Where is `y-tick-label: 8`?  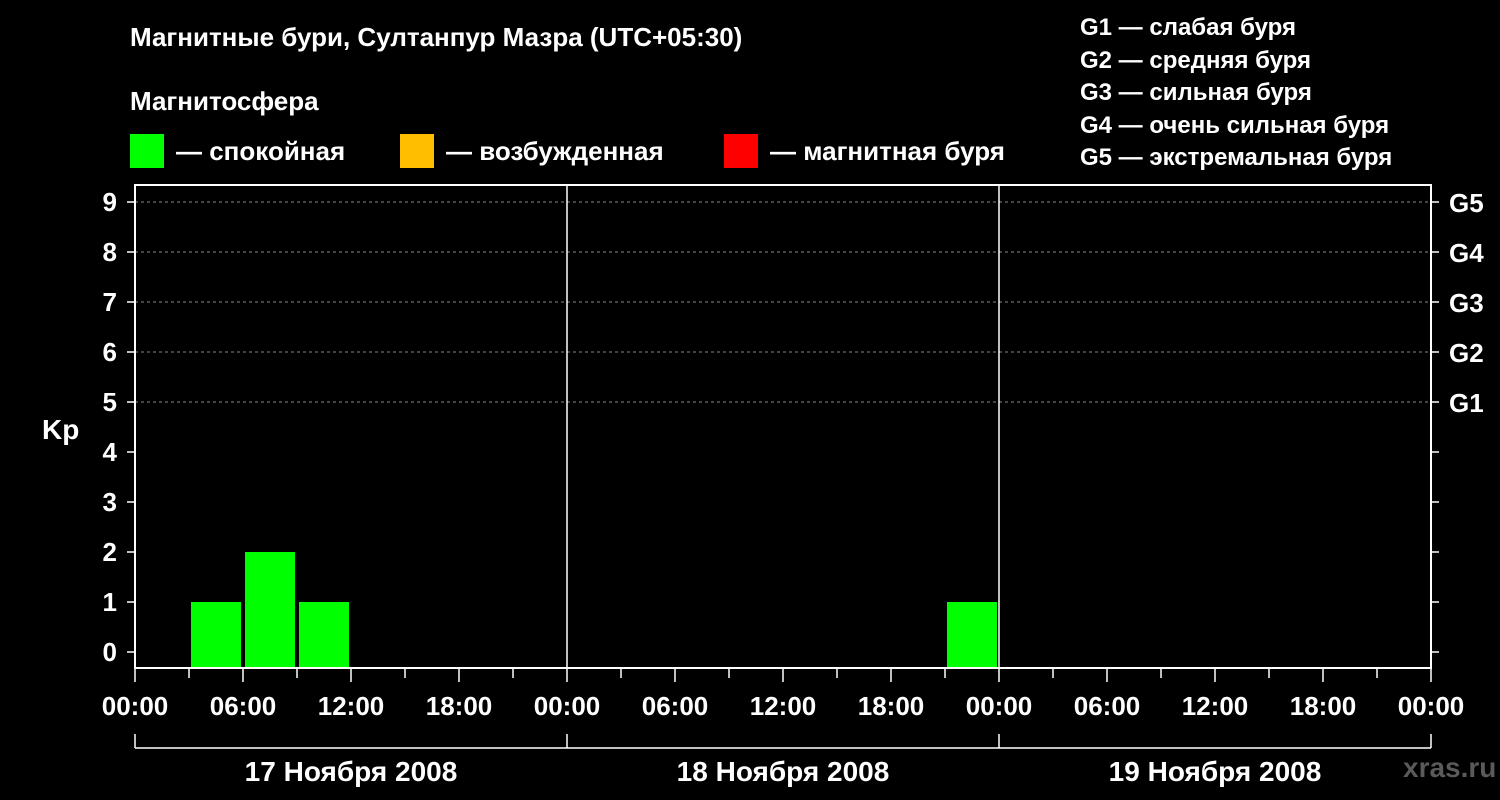
y-tick-label: 8 is located at coordinates (110, 252).